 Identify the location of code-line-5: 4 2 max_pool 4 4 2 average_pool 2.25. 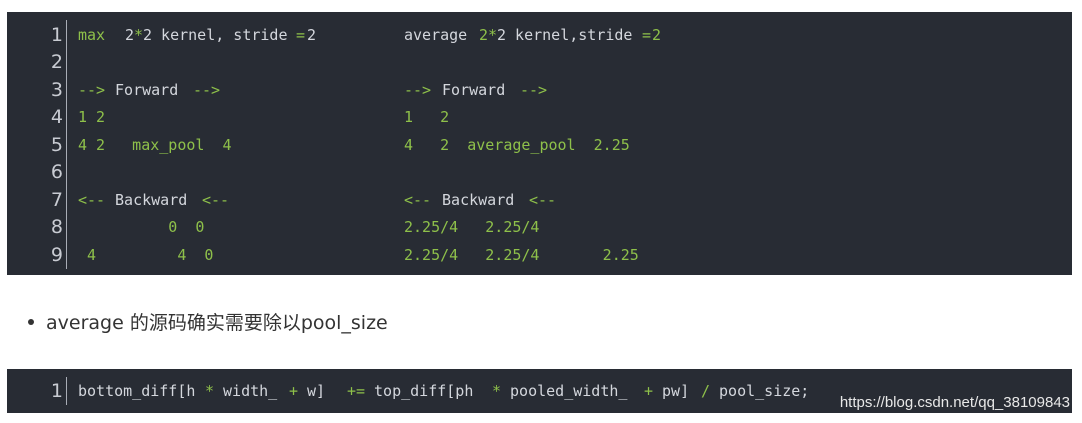
(573, 145).